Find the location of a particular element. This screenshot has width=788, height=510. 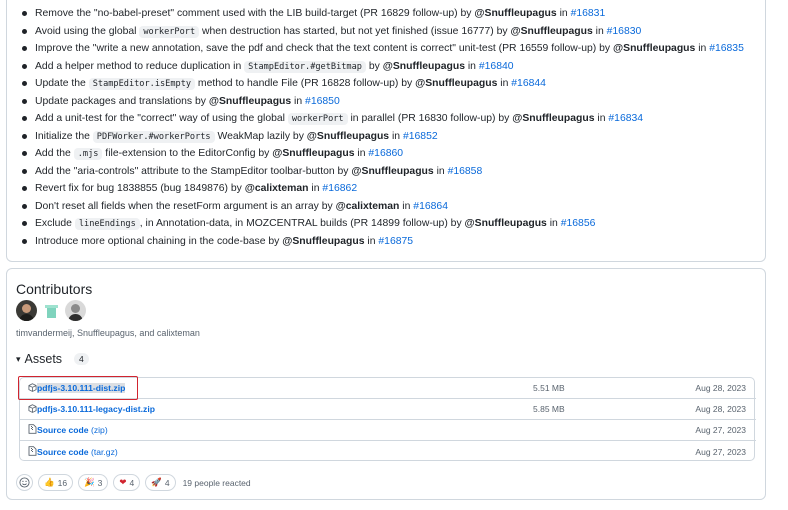

pull-request-link: #16852 is located at coordinates (420, 136).